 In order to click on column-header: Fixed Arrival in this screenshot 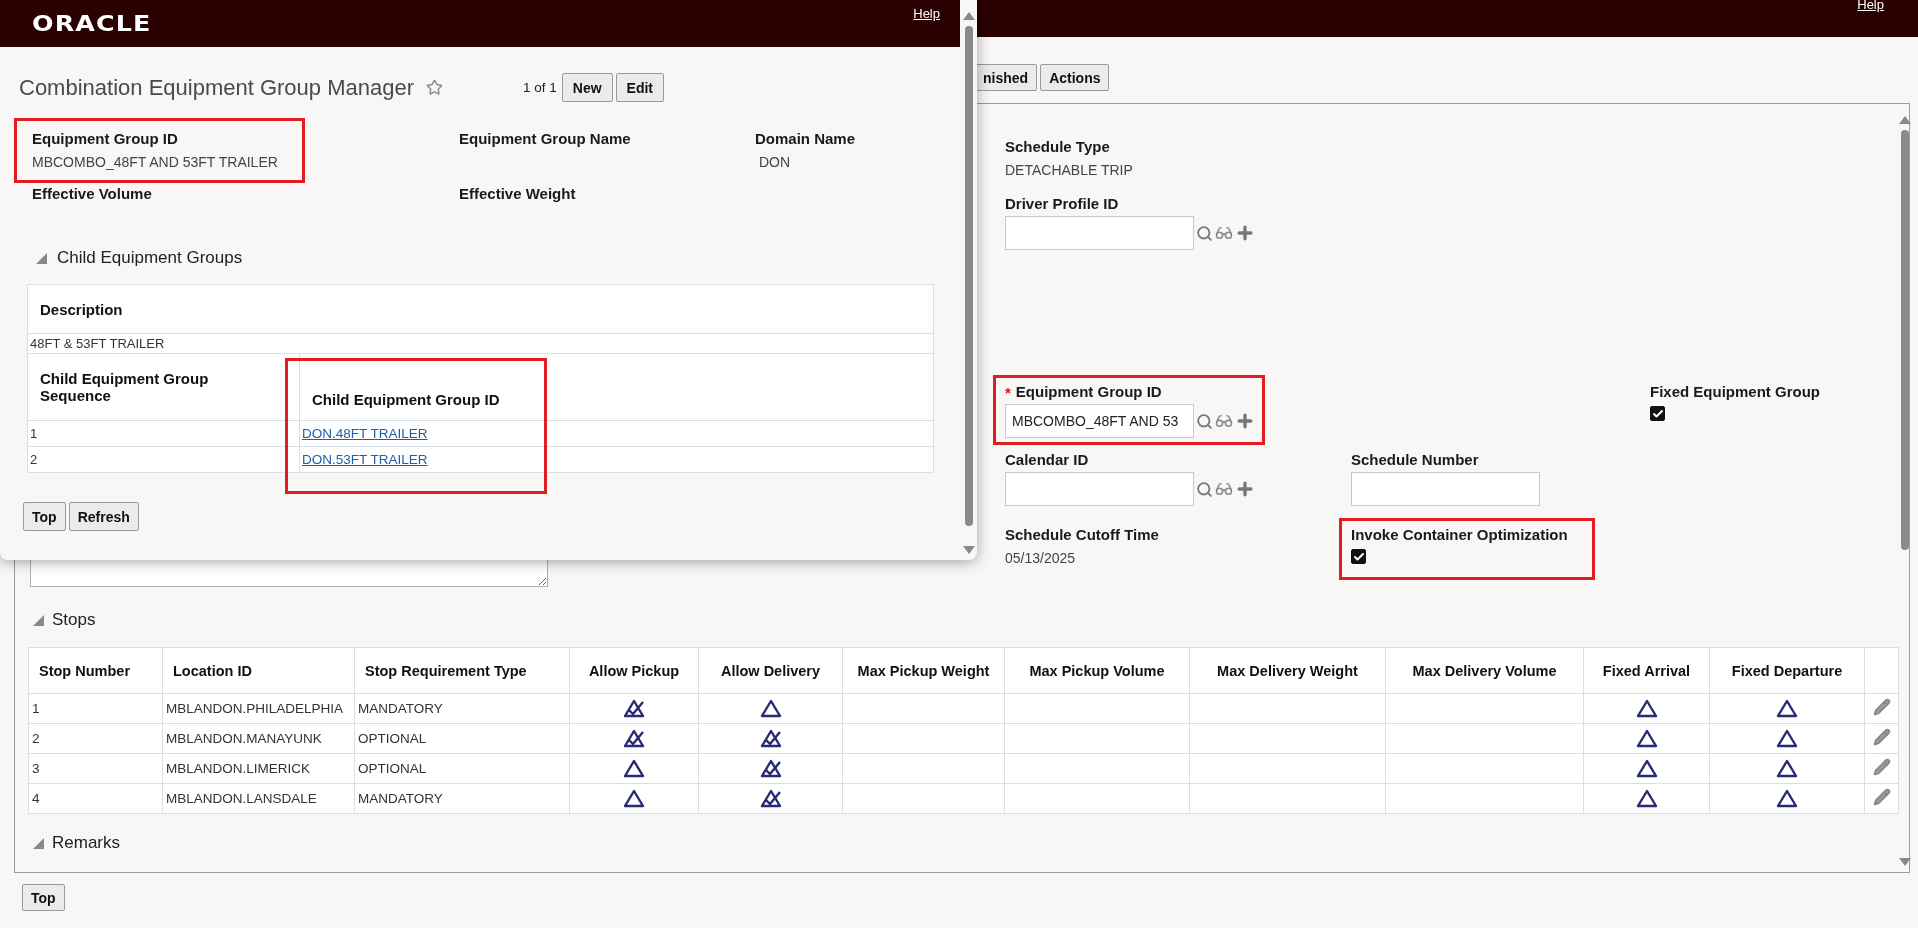, I will do `click(1646, 670)`.